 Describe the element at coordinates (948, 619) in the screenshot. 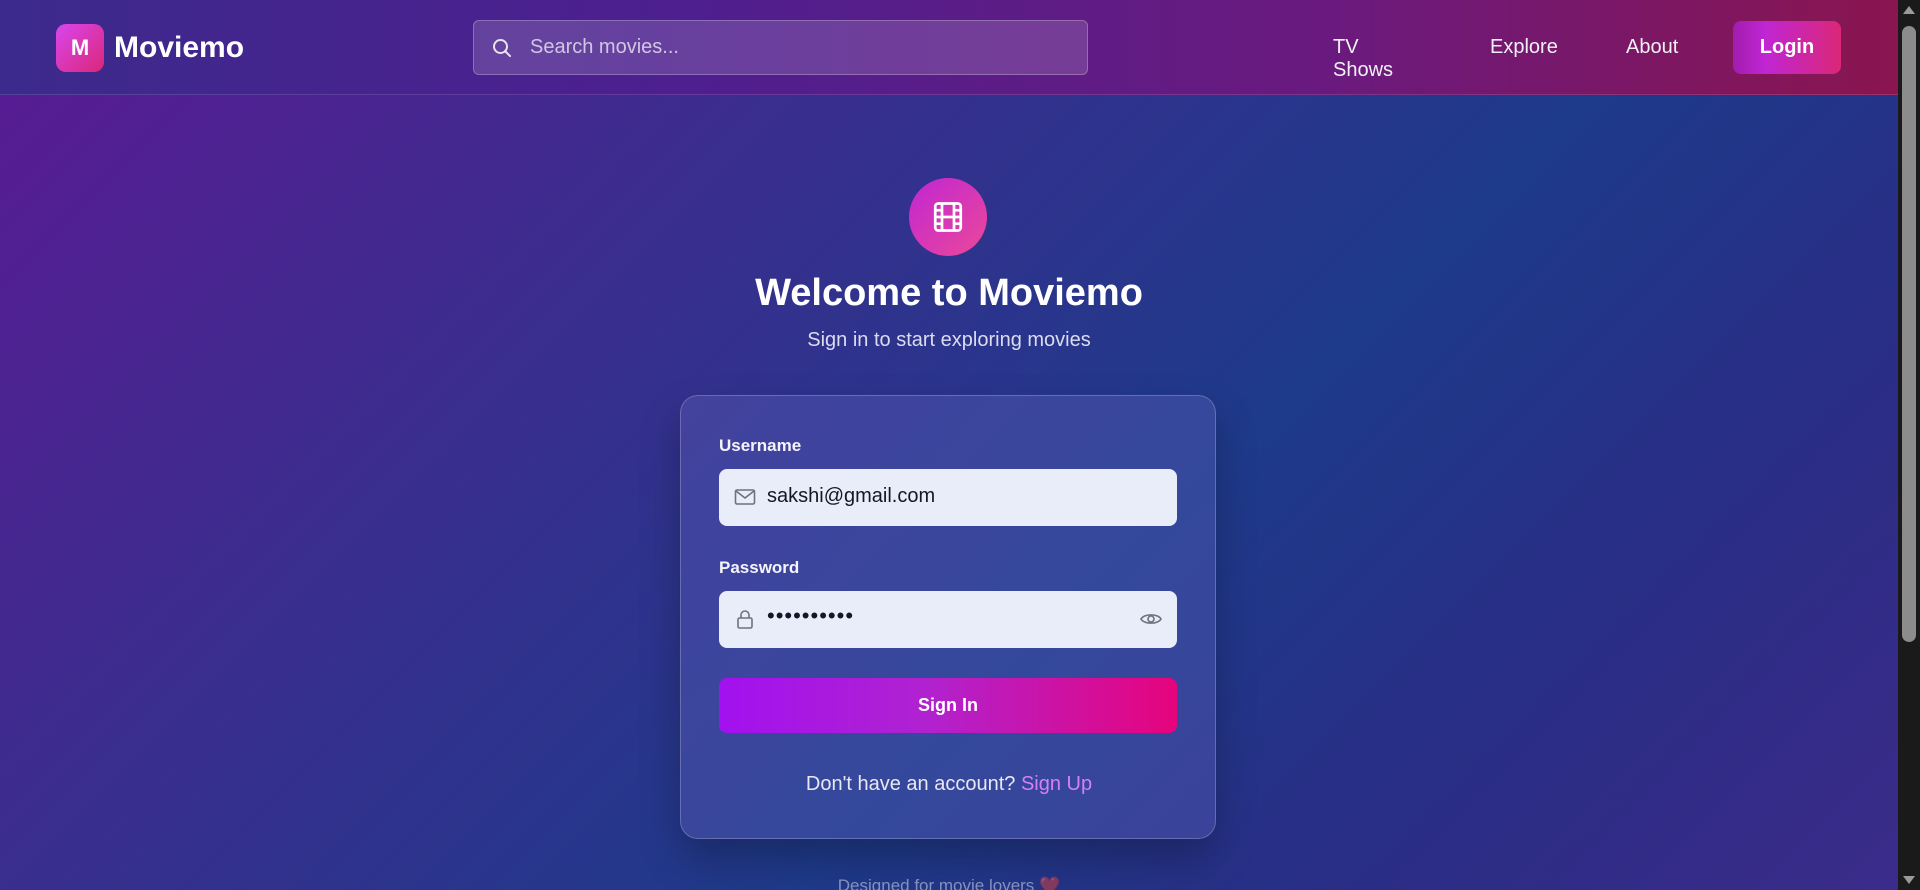

I see `password-field: ••••••••••` at that location.